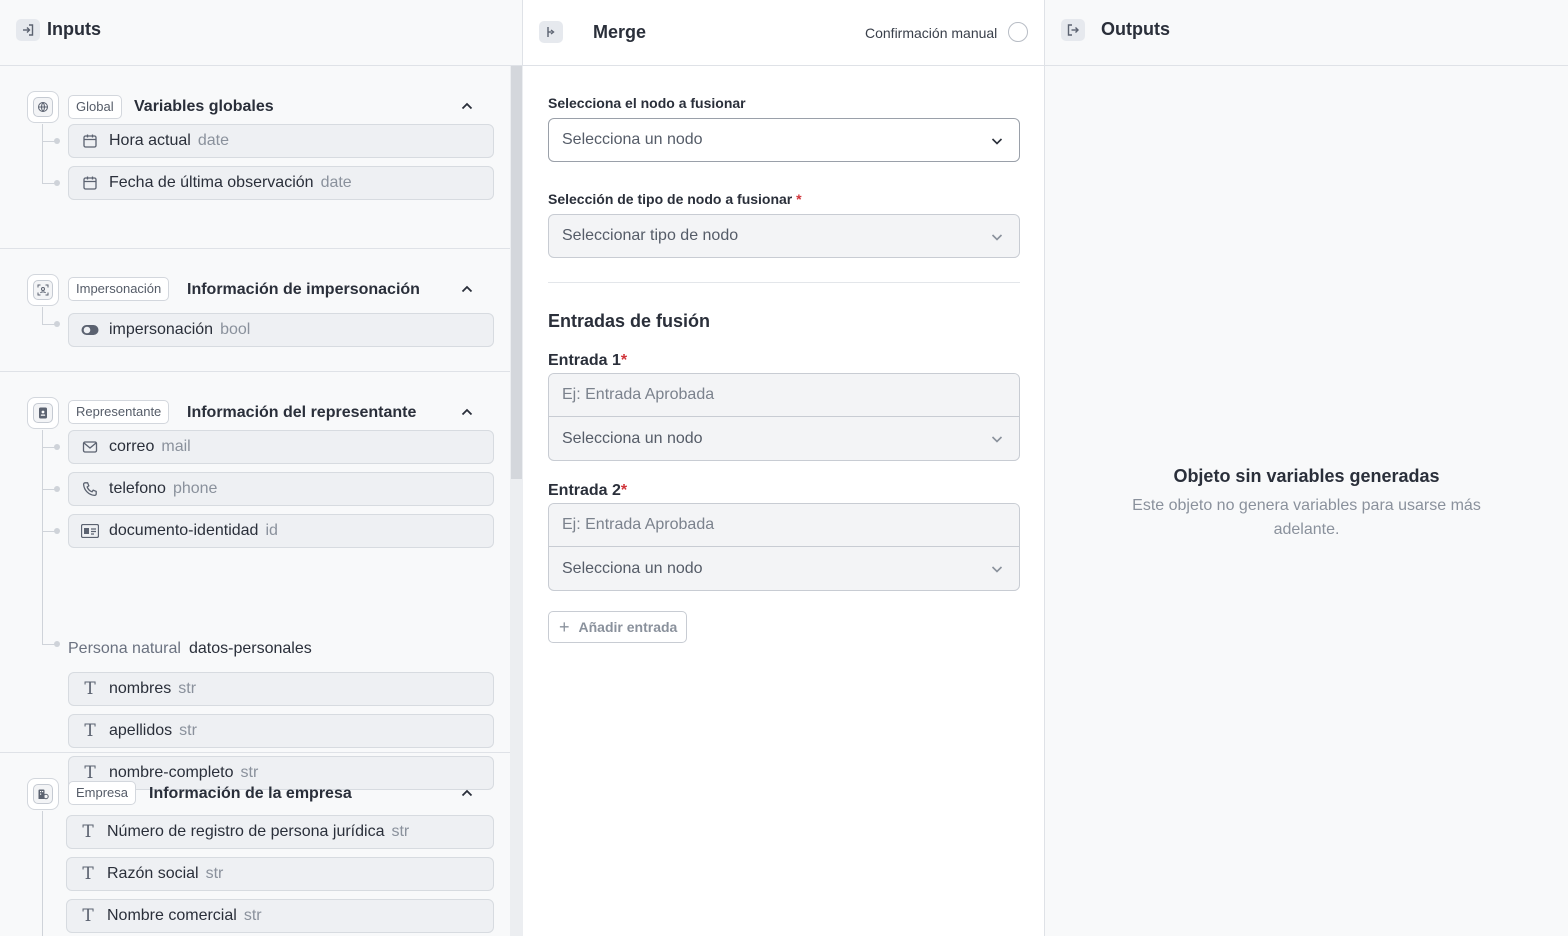  Describe the element at coordinates (281, 689) in the screenshot. I see `variable-item: T nombres str` at that location.